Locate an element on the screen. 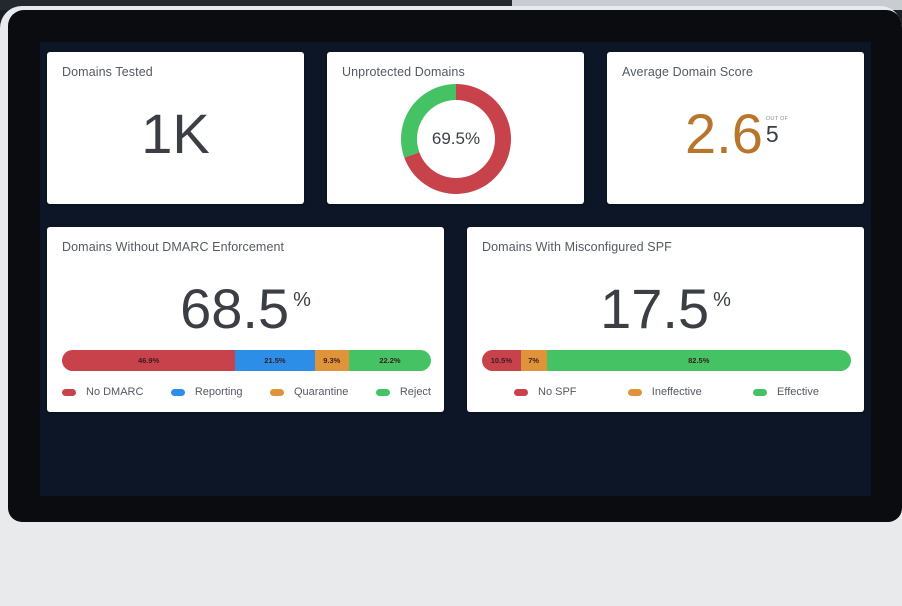  legend-label: Reporting is located at coordinates (218, 392).